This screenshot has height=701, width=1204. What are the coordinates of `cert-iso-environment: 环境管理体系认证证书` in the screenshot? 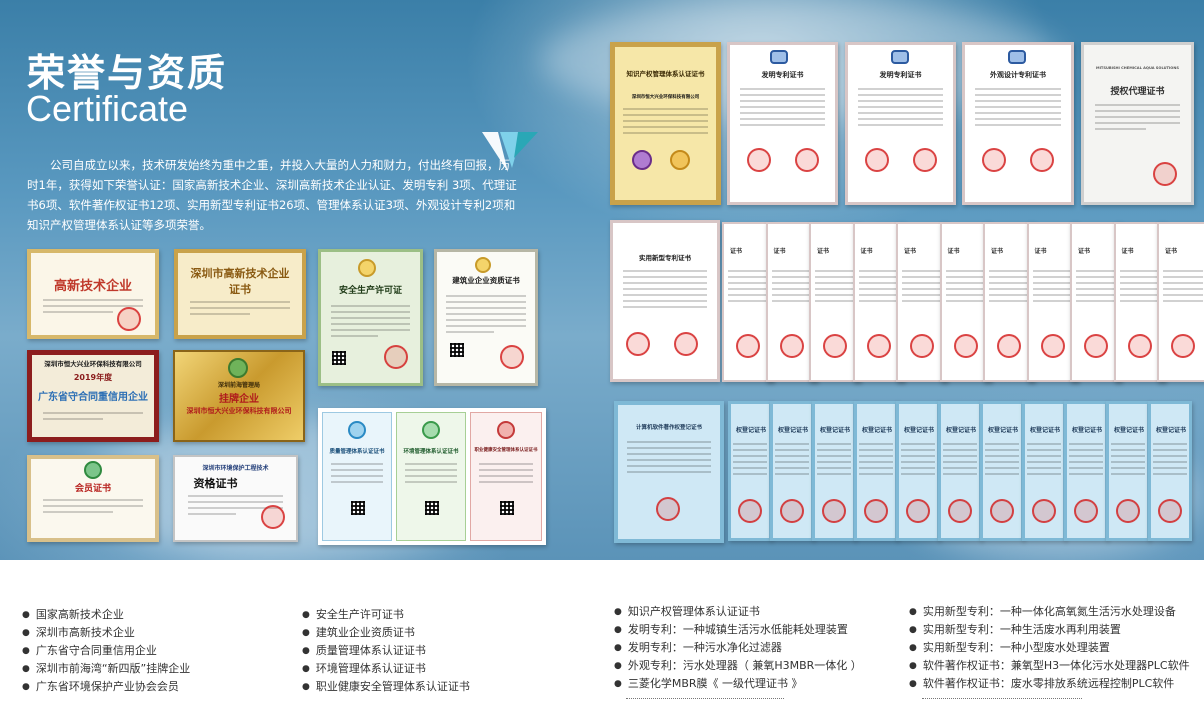 It's located at (431, 476).